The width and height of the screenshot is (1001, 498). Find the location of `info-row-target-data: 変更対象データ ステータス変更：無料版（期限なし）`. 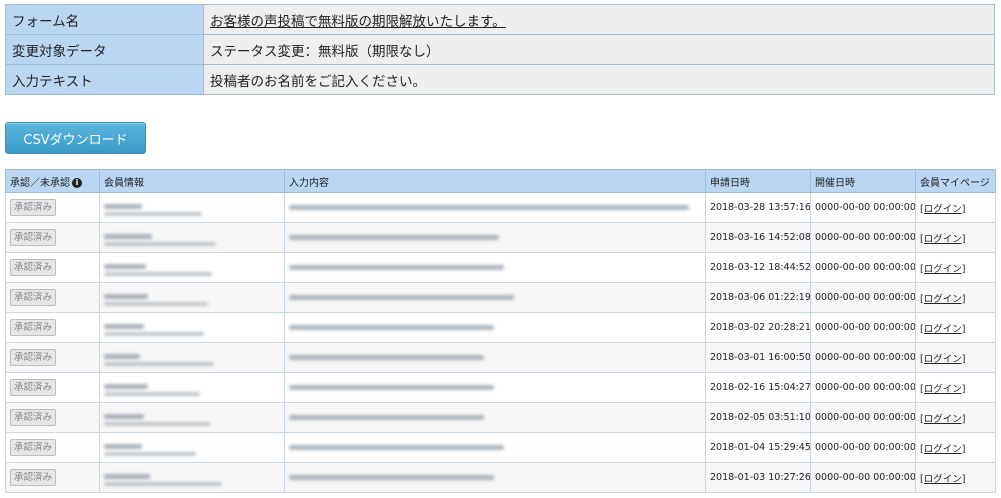

info-row-target-data: 変更対象データ ステータス変更：無料版（期限なし） is located at coordinates (500, 49).